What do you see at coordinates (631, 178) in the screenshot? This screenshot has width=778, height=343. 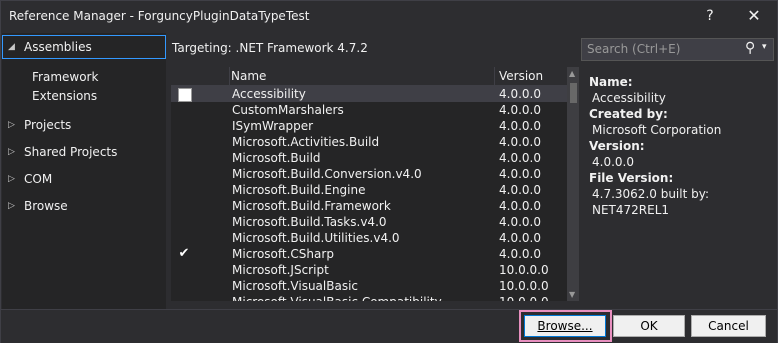 I see `details-file-version-label: File Version:` at bounding box center [631, 178].